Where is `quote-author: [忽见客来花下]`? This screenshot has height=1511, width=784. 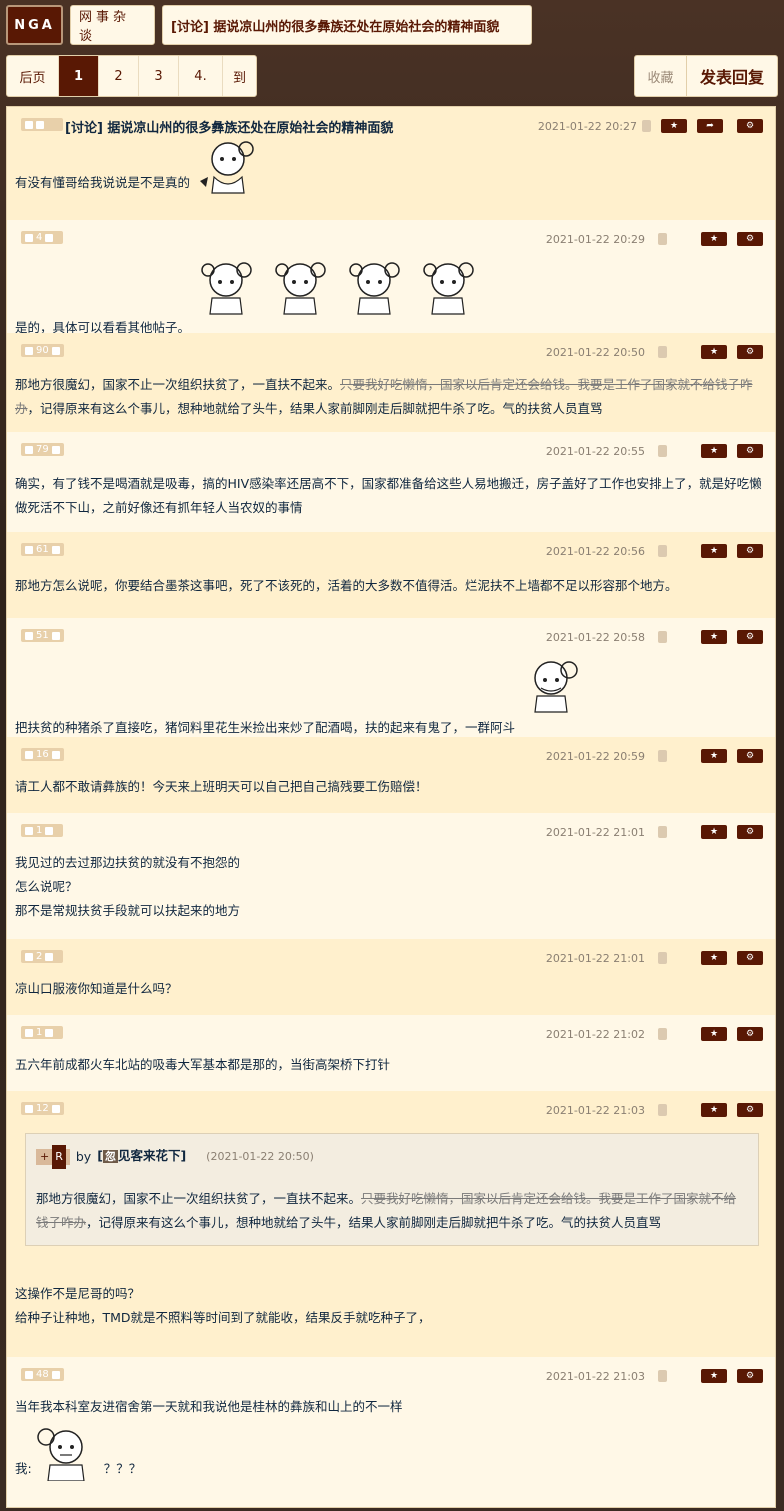 quote-author: [忽见客来花下] is located at coordinates (141, 1156).